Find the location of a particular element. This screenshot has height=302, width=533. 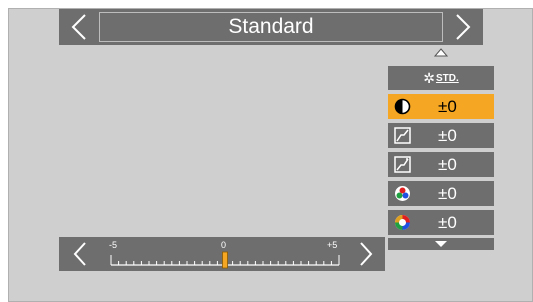

photo-style-icon: ✲ is located at coordinates (429, 77).